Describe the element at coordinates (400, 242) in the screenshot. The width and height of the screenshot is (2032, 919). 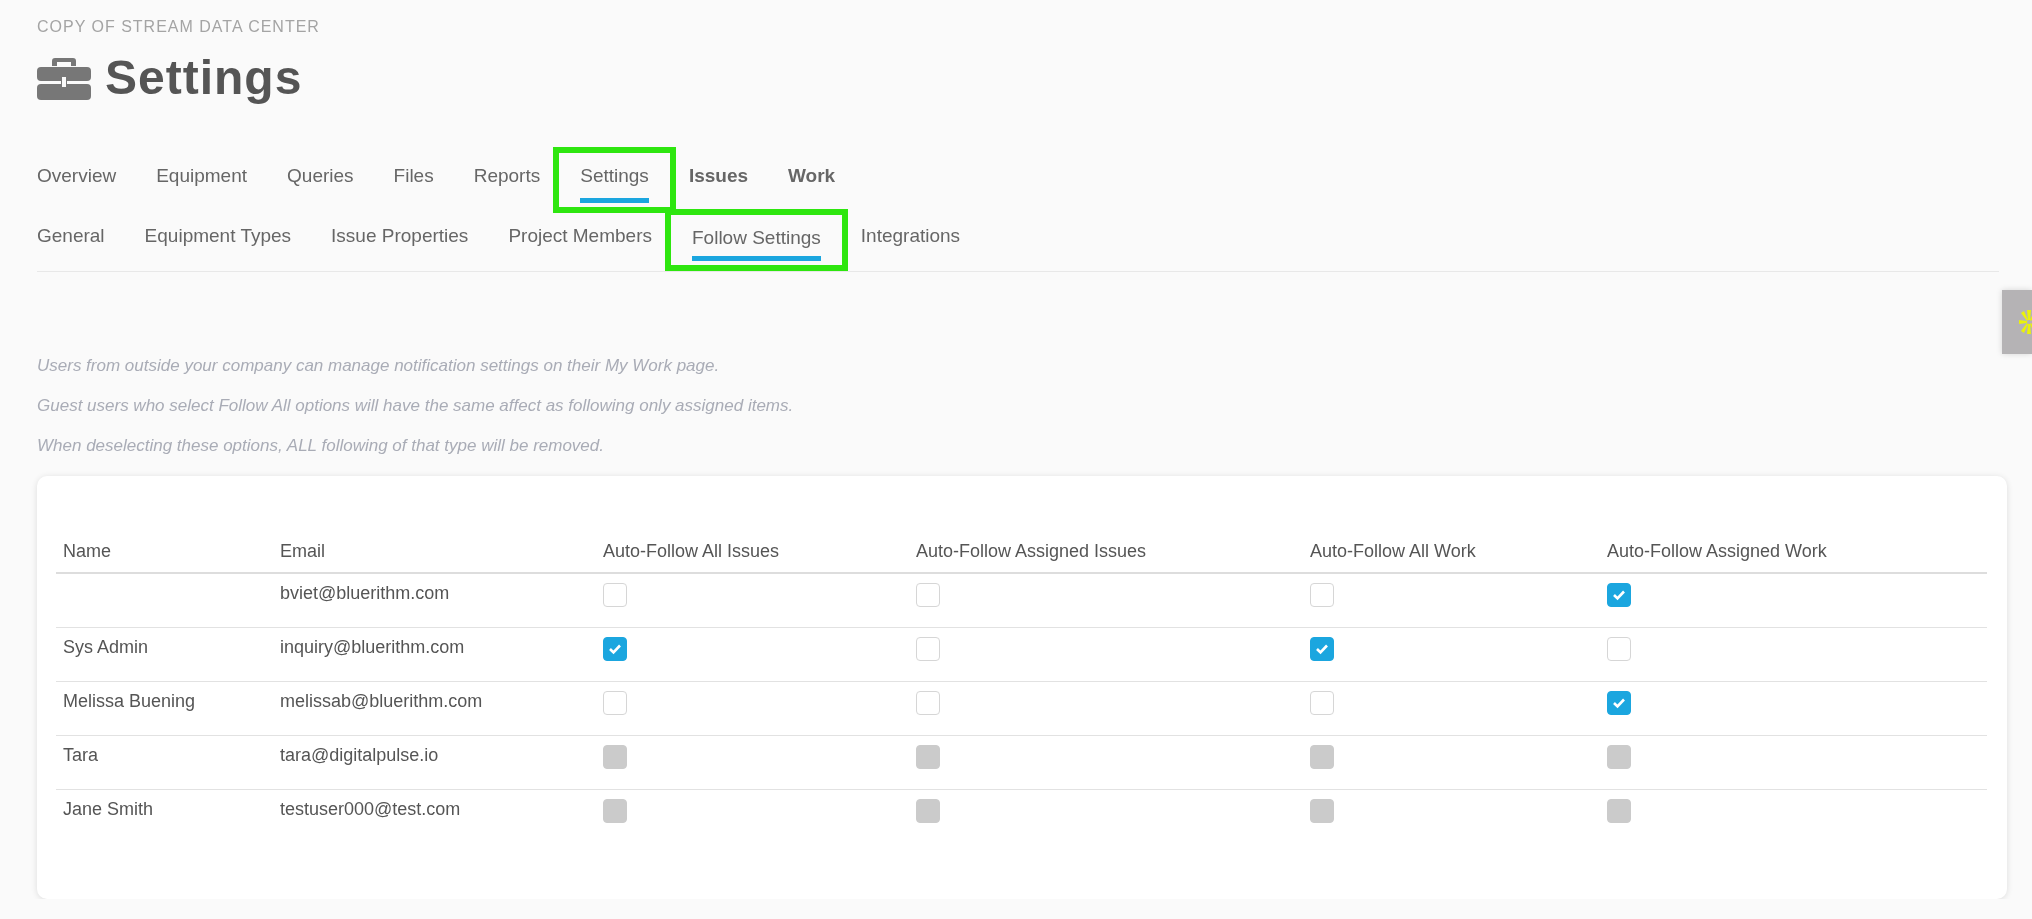
I see `nav-tab: Issue Properties` at that location.